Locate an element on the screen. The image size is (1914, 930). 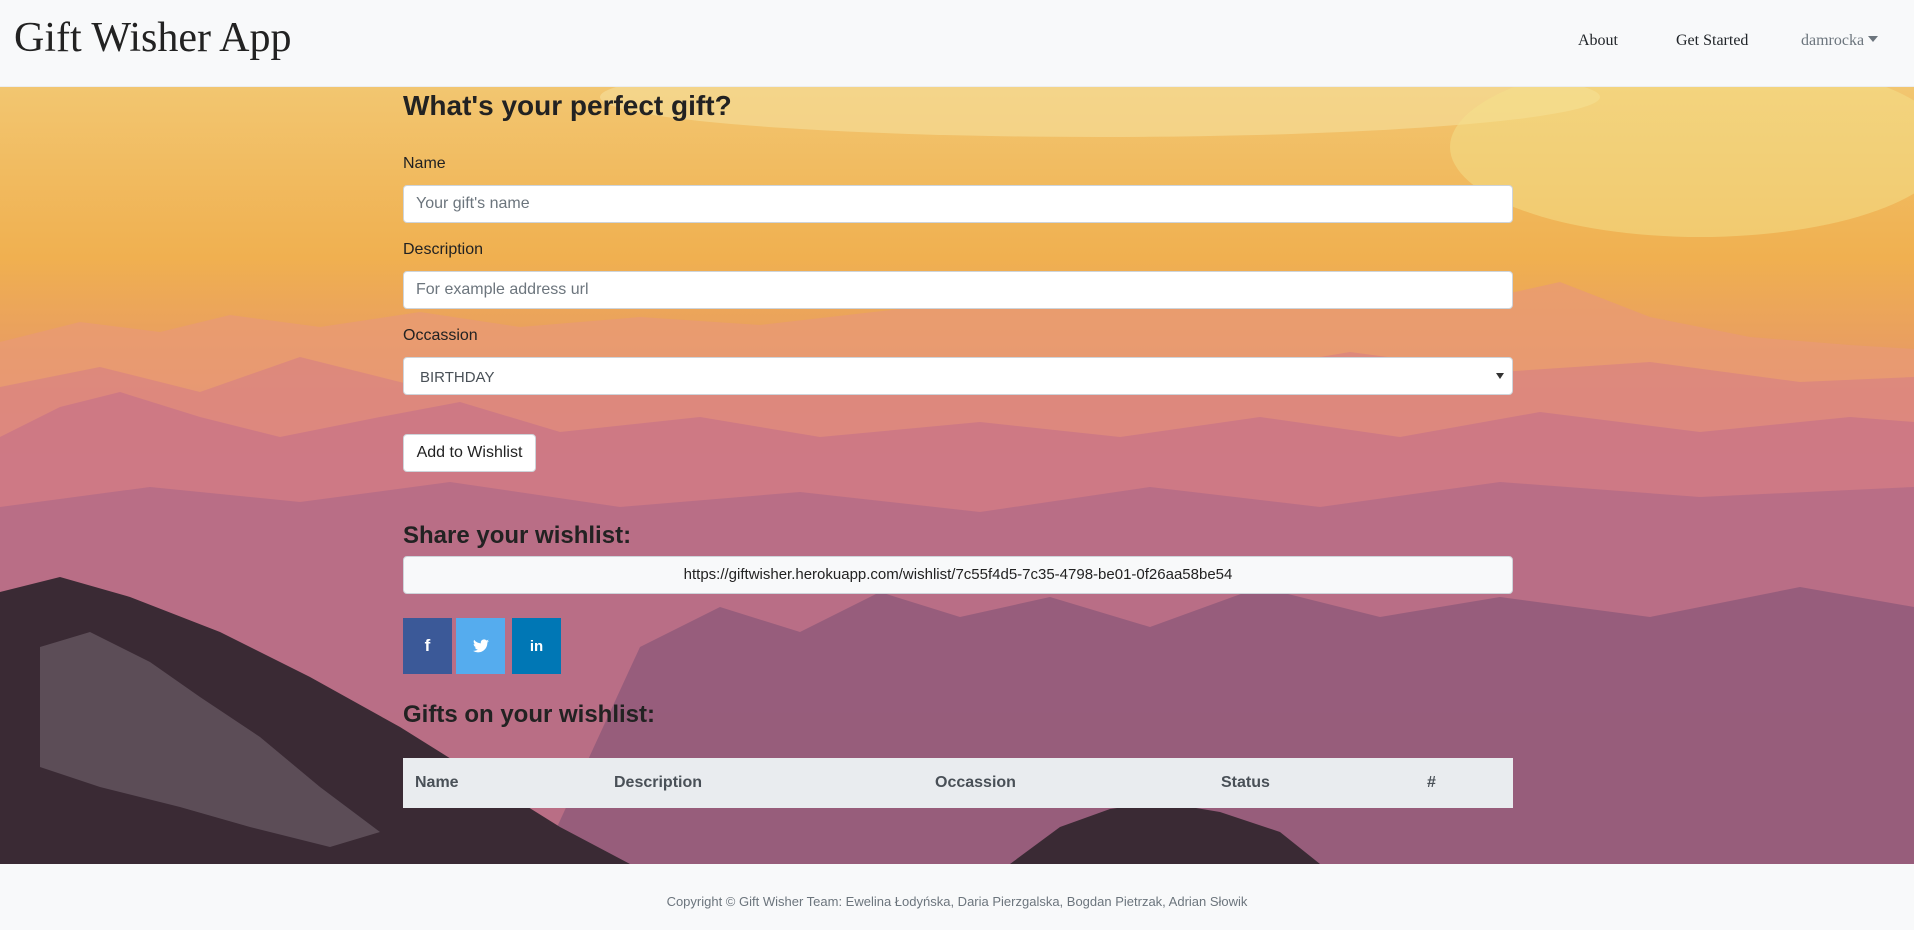
twitter-icon is located at coordinates (480, 646).